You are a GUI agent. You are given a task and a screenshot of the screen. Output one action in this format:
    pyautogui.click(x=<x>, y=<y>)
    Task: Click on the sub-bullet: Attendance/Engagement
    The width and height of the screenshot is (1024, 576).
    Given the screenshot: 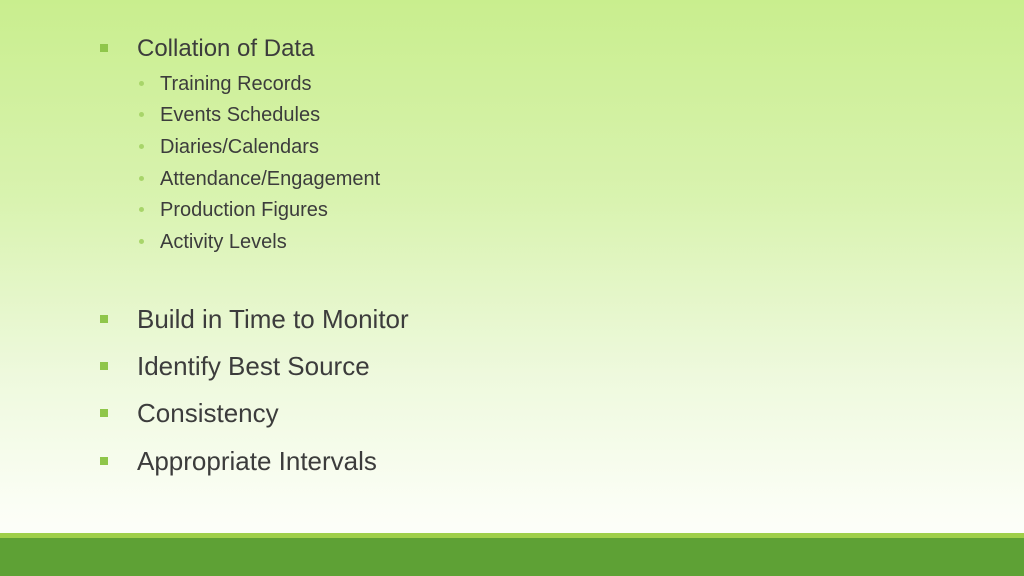 What is the action you would take?
    pyautogui.click(x=270, y=179)
    